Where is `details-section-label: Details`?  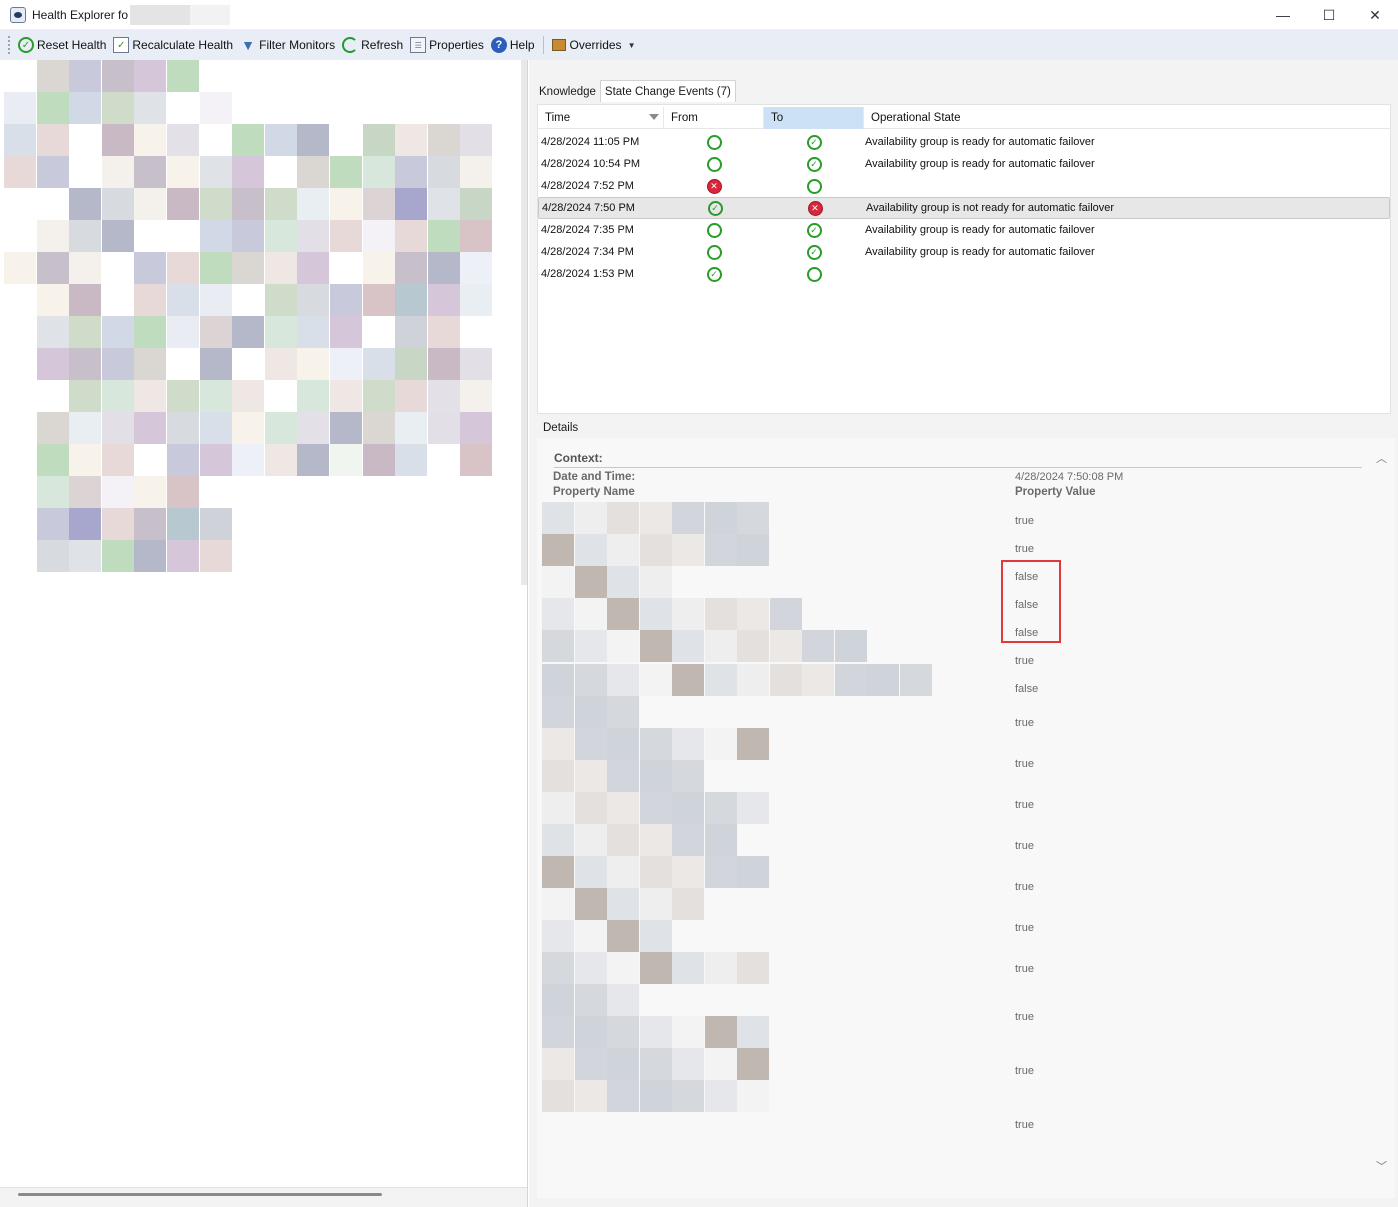
details-section-label: Details is located at coordinates (561, 428).